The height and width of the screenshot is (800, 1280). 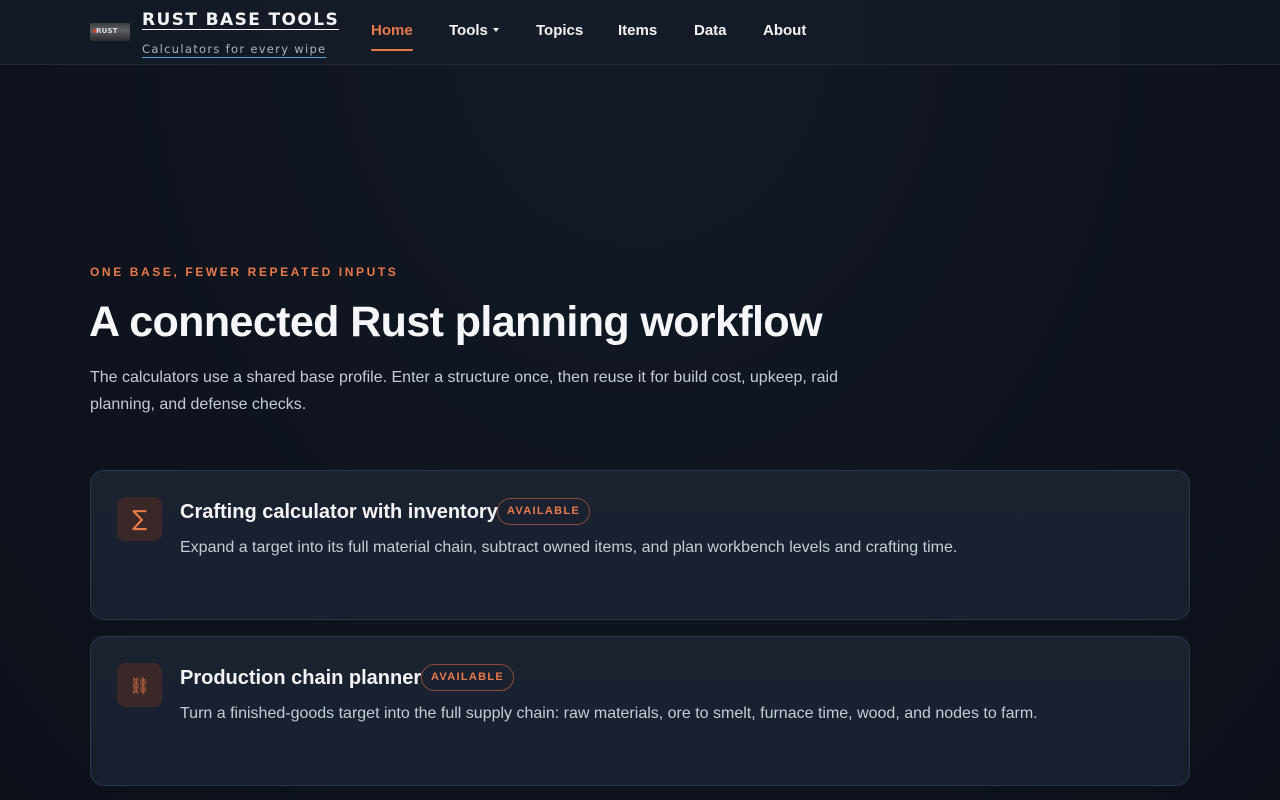 I want to click on rust-logo-icon: RUST, so click(x=110, y=32).